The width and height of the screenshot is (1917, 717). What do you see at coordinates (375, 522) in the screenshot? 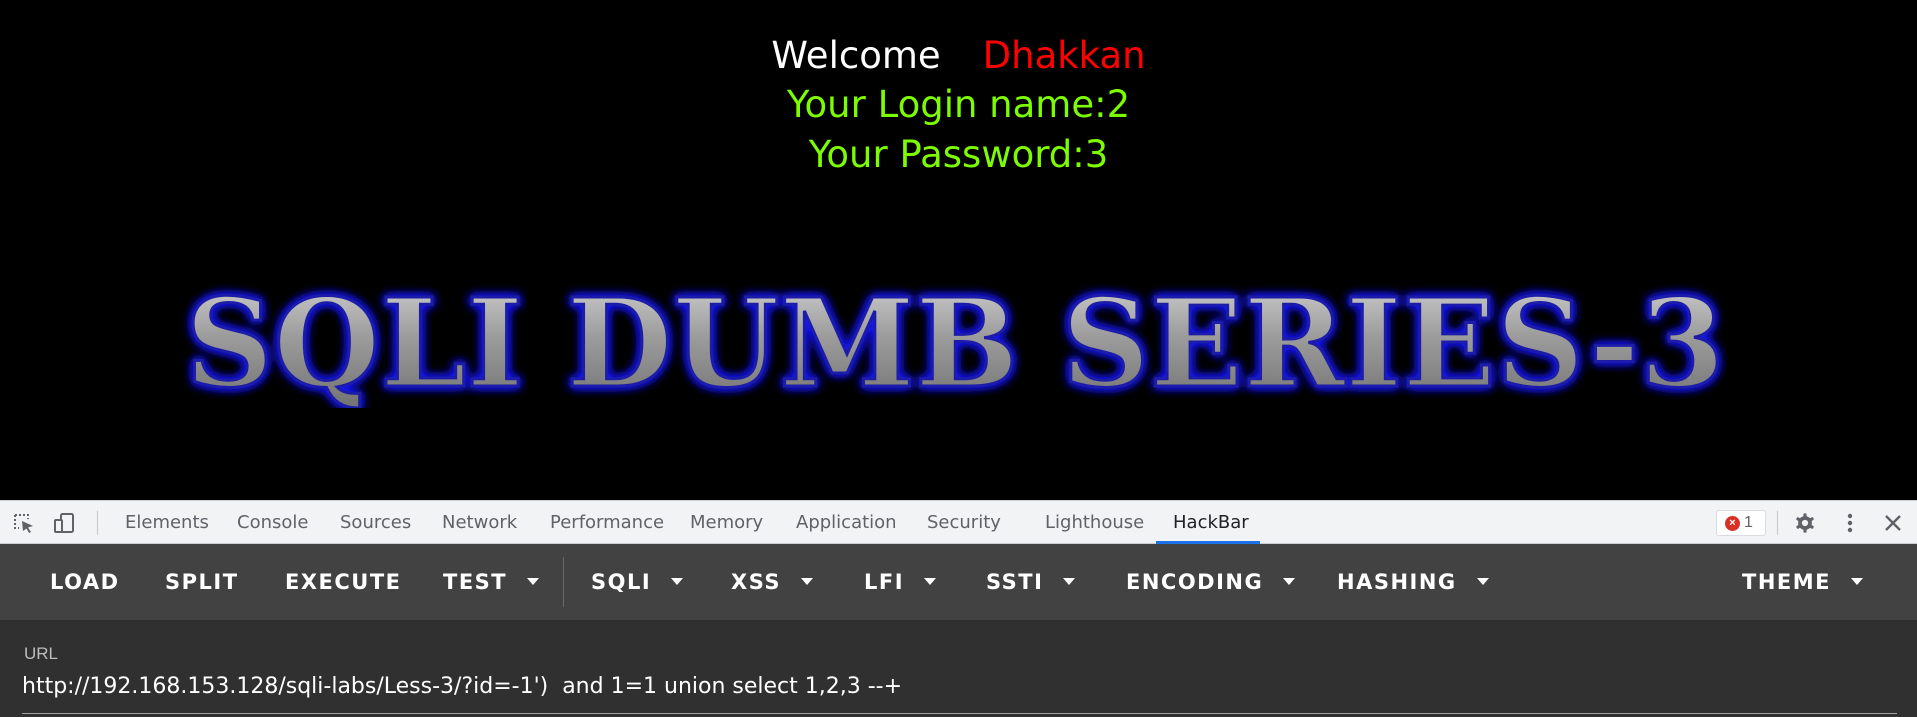
I see `tab-sources: Sources` at bounding box center [375, 522].